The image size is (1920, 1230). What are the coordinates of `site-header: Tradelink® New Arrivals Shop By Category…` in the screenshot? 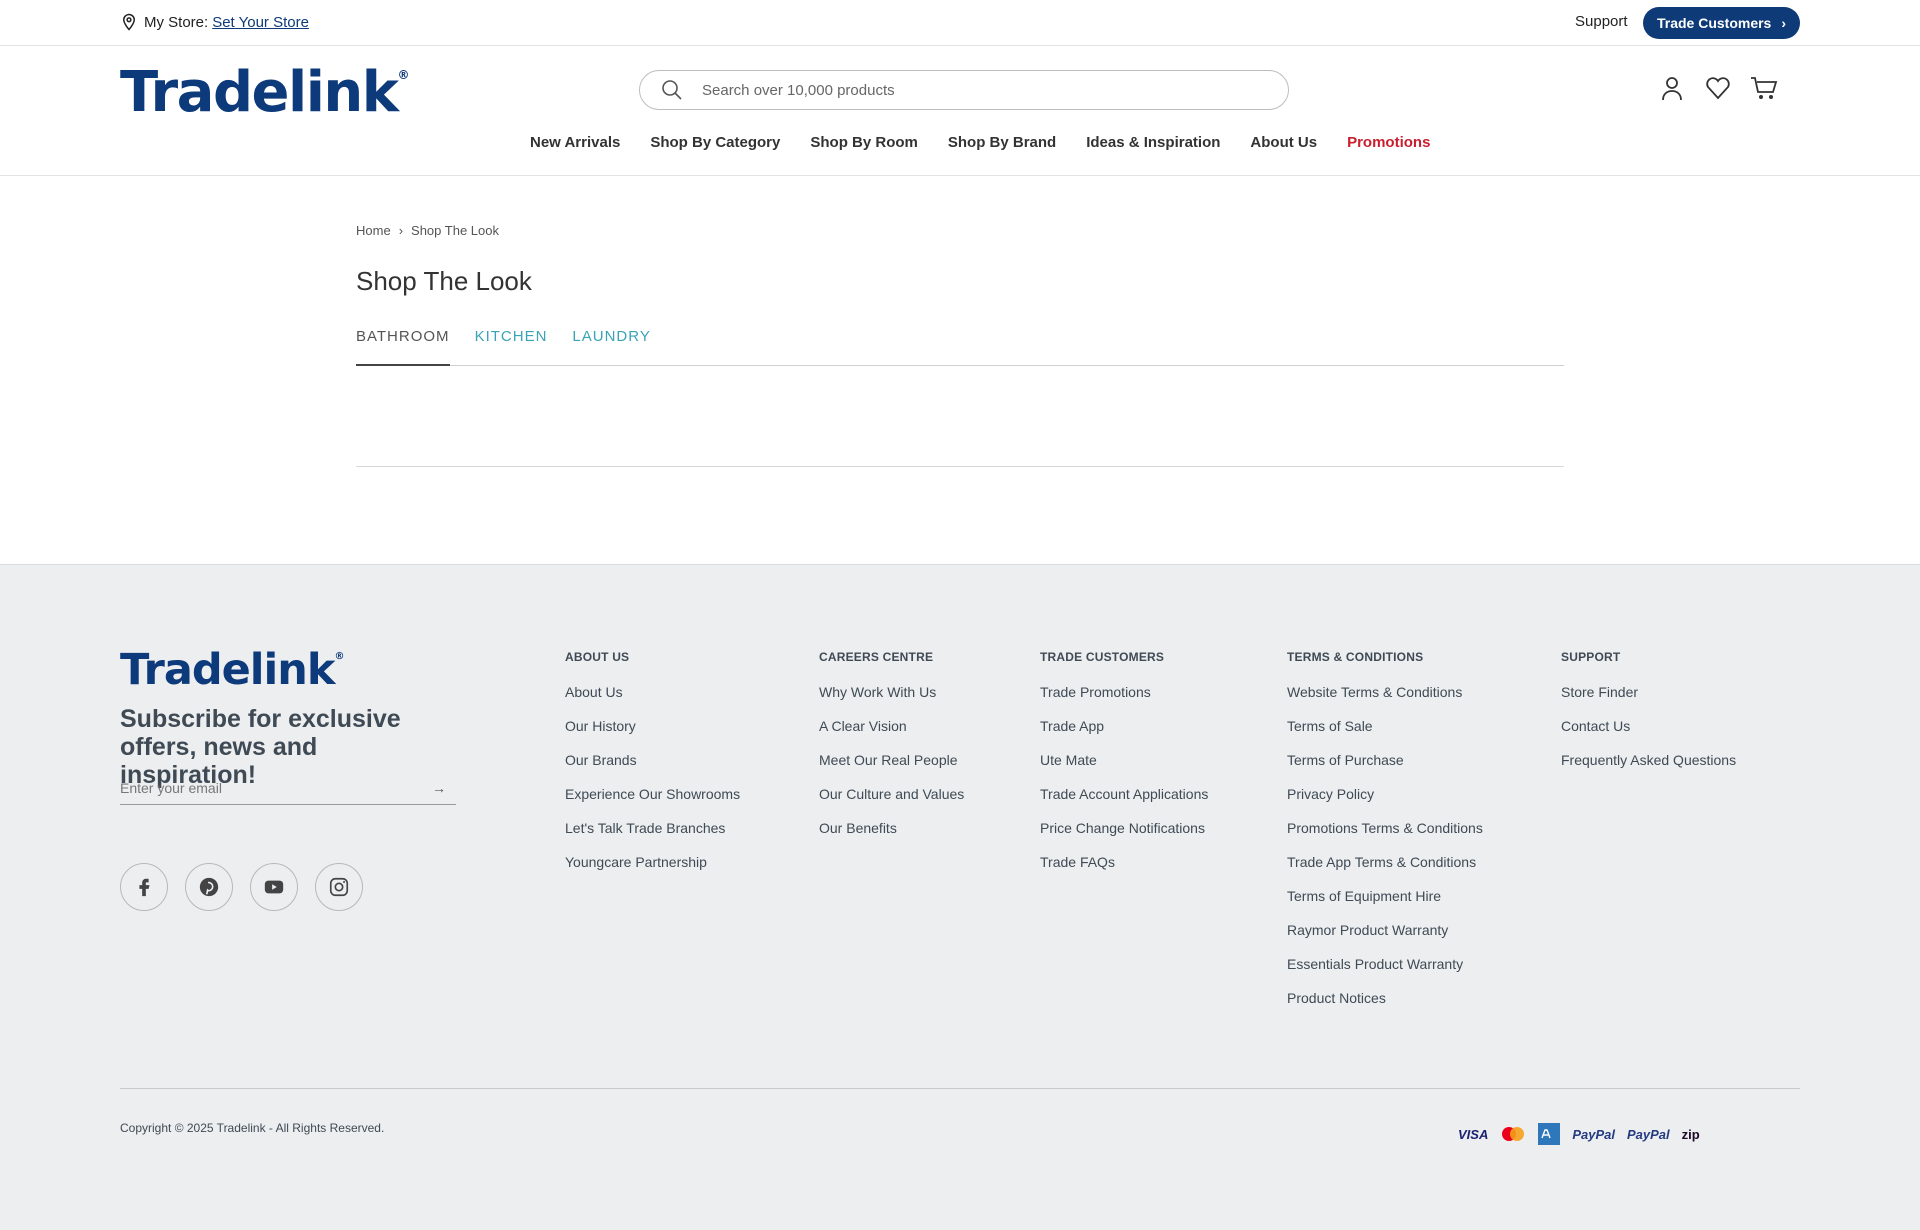 It's located at (960, 111).